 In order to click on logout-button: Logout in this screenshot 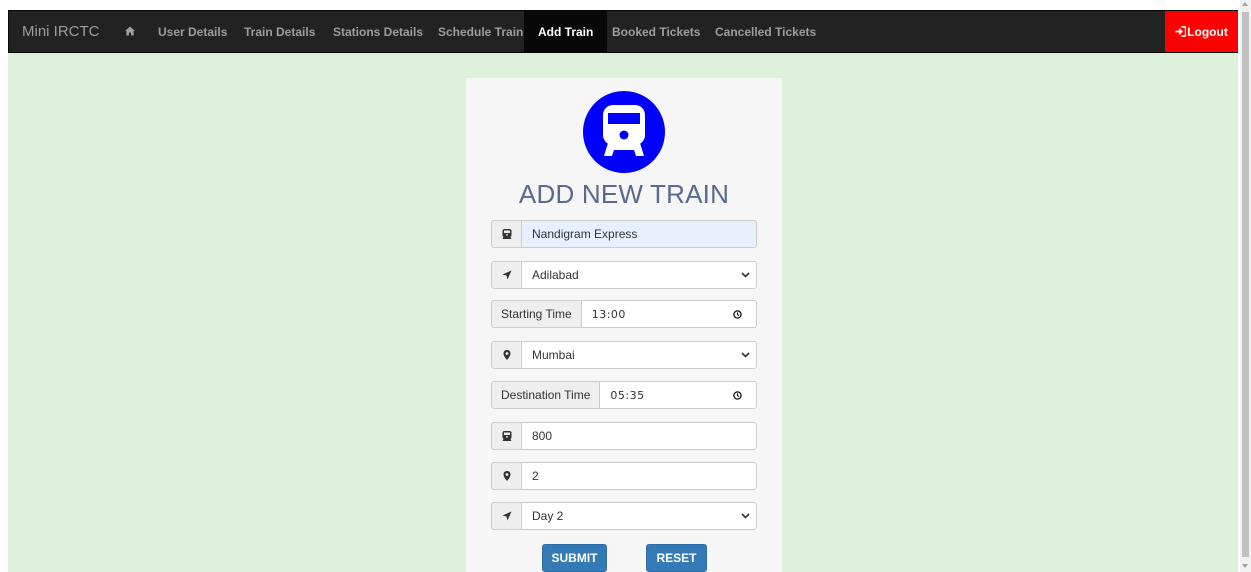, I will do `click(1201, 31)`.